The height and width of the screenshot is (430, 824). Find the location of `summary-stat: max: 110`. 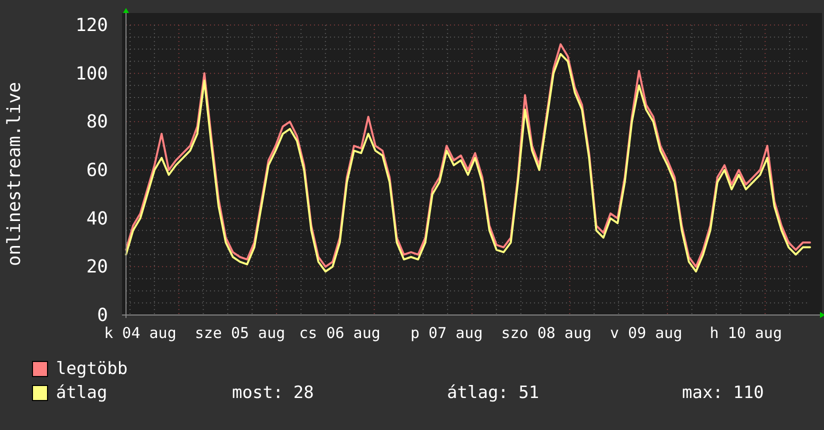

summary-stat: max: 110 is located at coordinates (723, 393).